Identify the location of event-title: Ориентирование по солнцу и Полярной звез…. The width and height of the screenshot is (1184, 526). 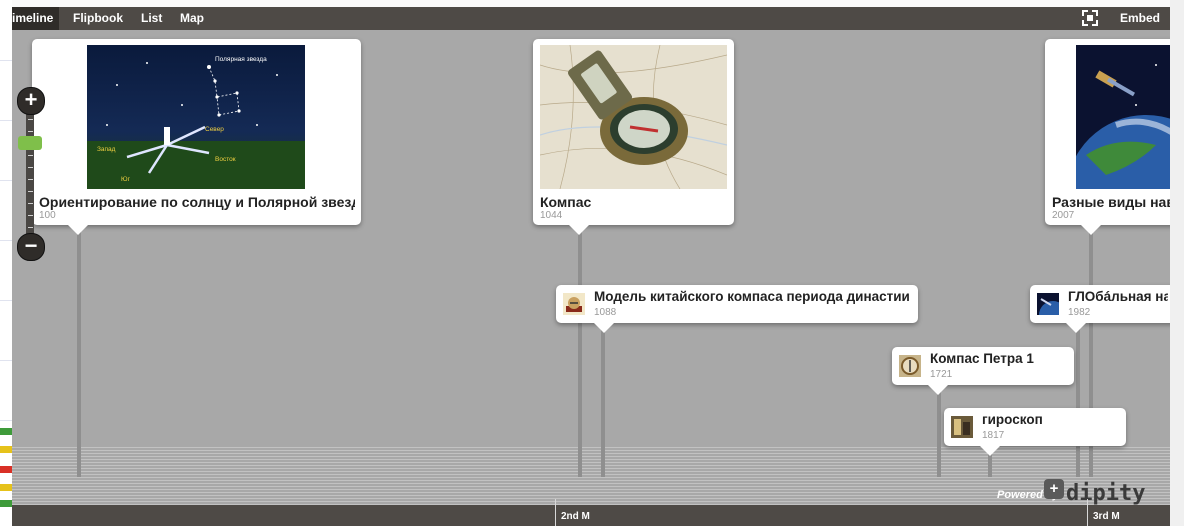
(197, 202).